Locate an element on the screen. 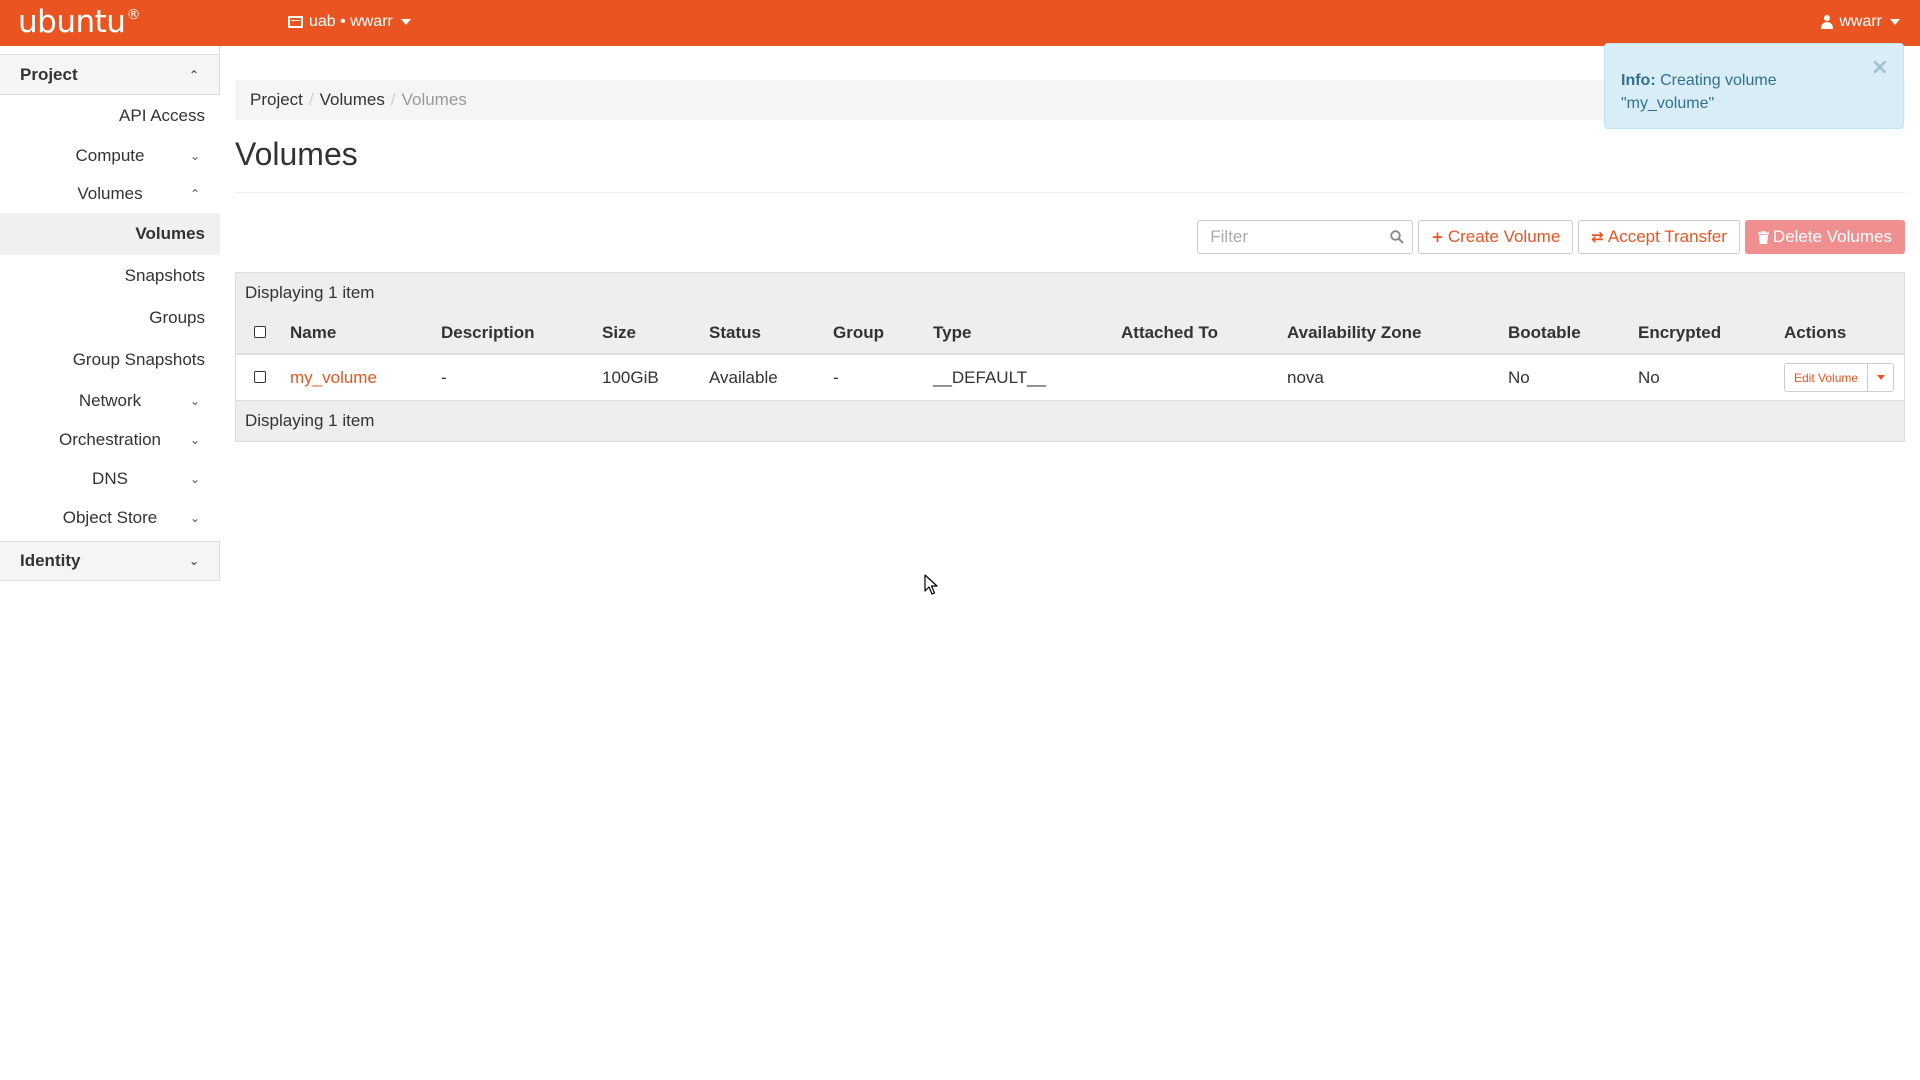 This screenshot has width=1920, height=1080. project-switcher: uab • wwarr is located at coordinates (349, 22).